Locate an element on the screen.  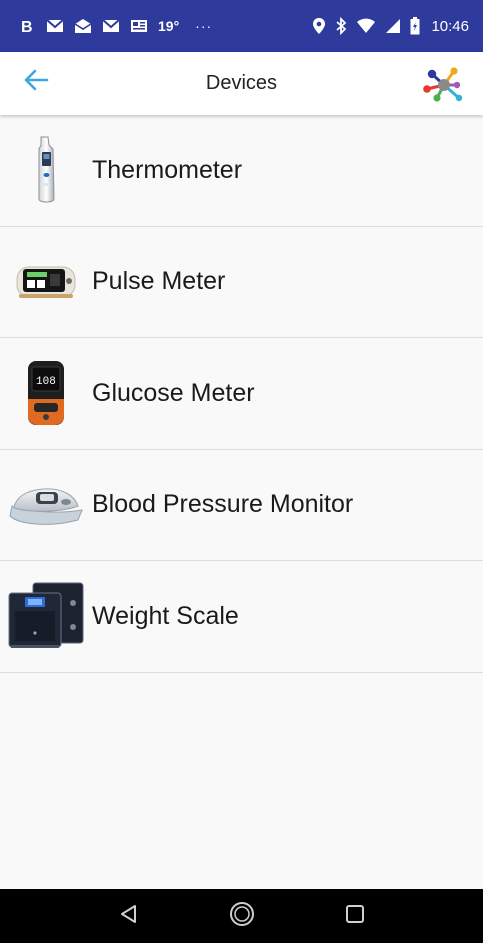
temperature-text: 19° is located at coordinates (169, 26).